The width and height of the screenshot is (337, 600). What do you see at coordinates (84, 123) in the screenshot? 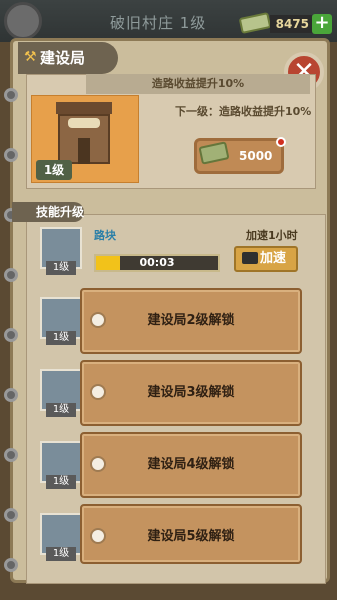
I see `building-sign` at bounding box center [84, 123].